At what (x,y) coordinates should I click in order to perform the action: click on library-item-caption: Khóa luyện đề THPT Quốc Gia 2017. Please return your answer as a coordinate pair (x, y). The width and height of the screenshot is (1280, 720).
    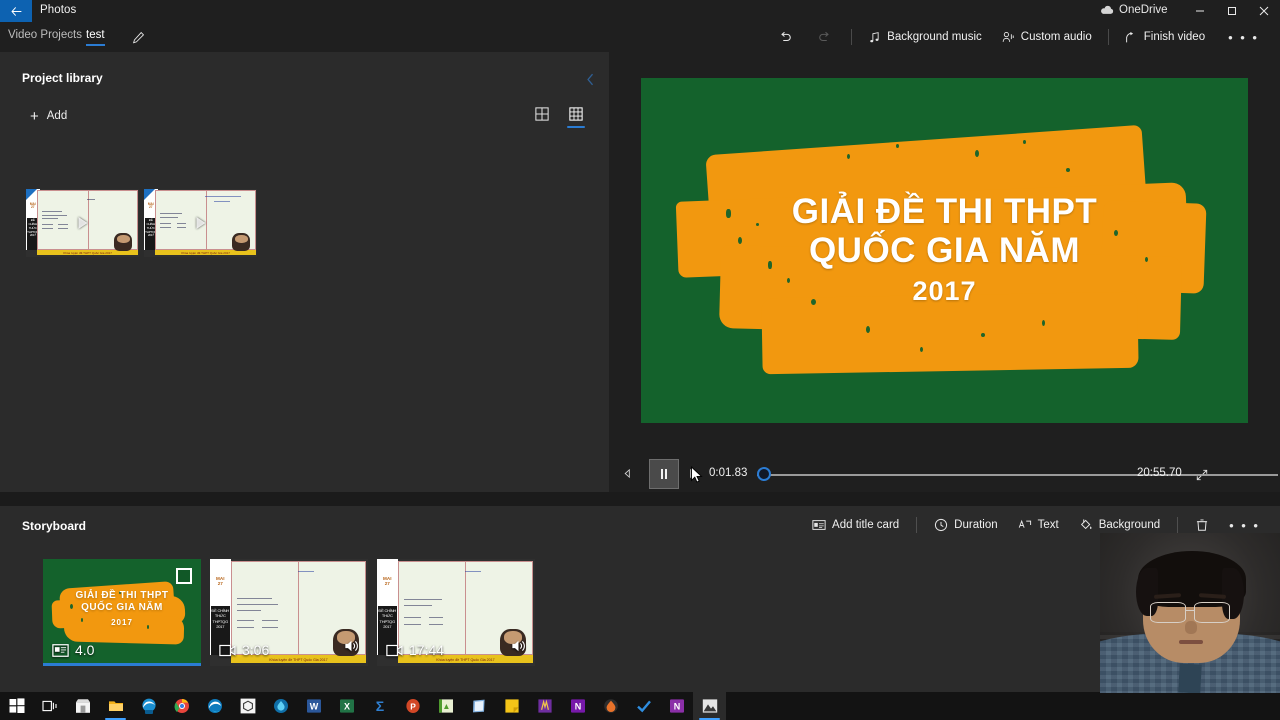
    Looking at the image, I should click on (87, 252).